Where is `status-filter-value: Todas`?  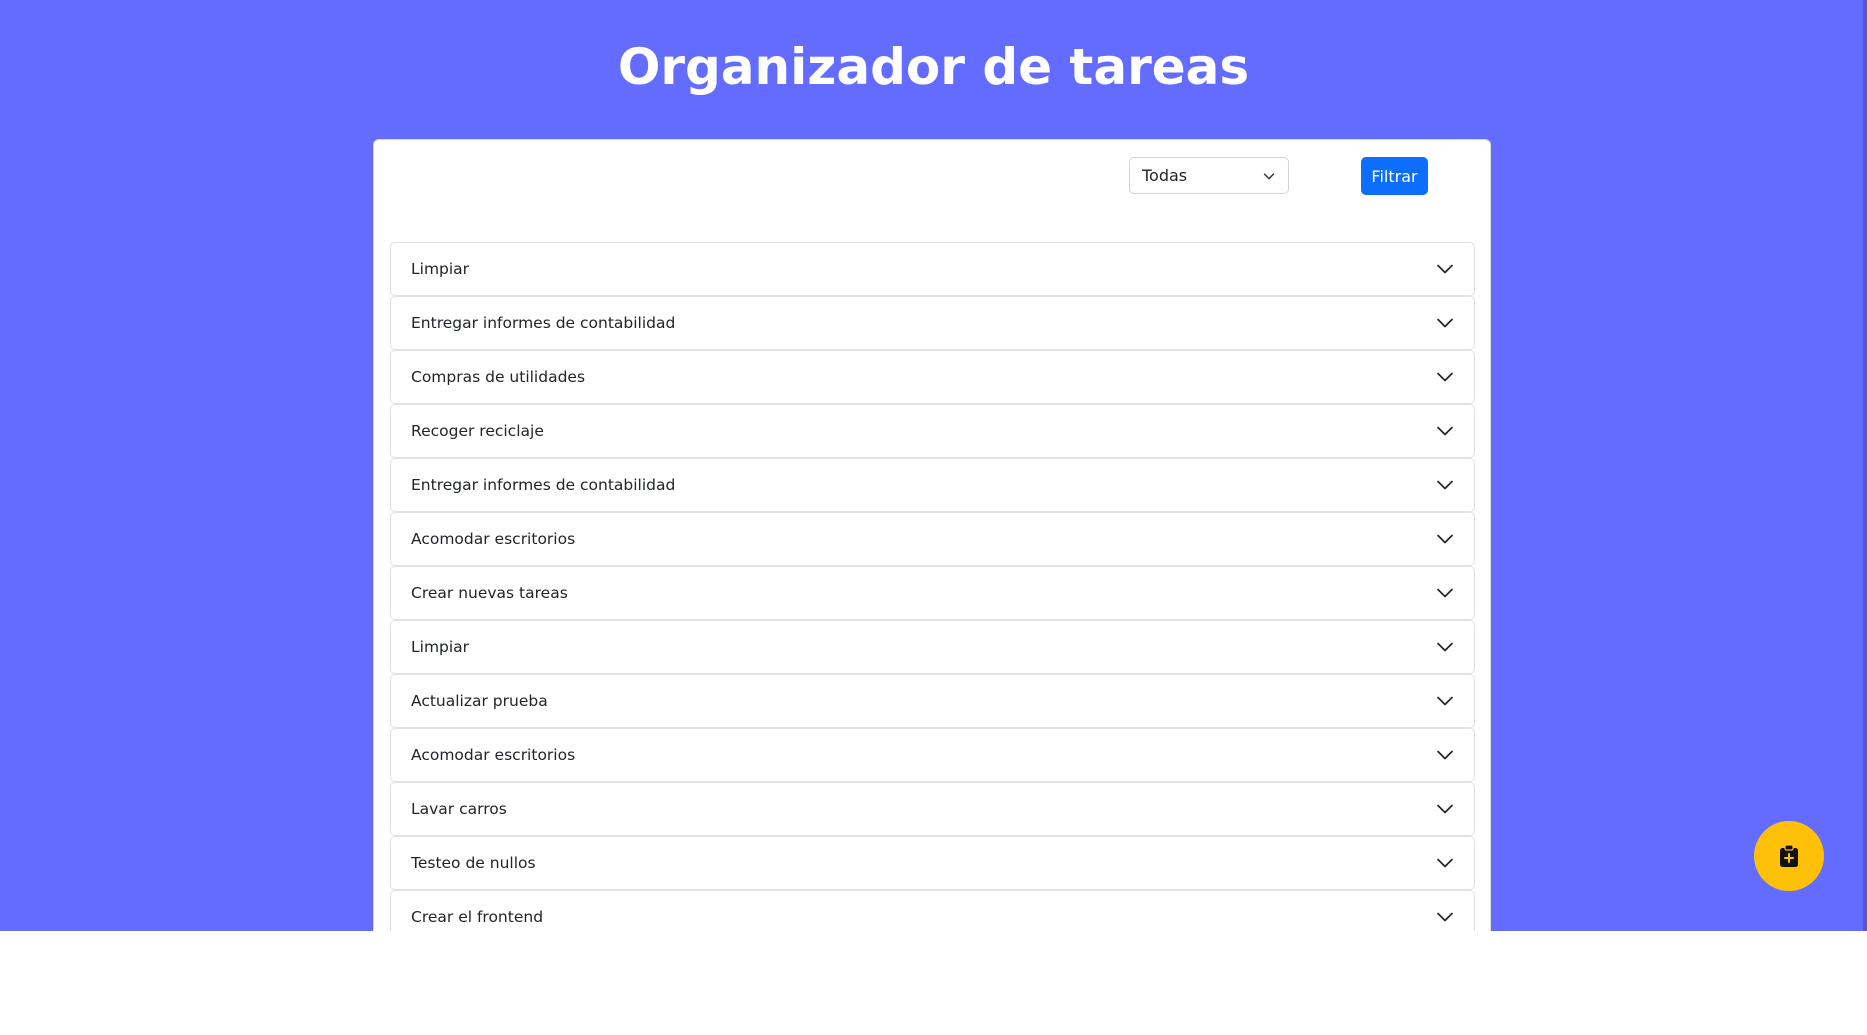 status-filter-value: Todas is located at coordinates (1165, 175).